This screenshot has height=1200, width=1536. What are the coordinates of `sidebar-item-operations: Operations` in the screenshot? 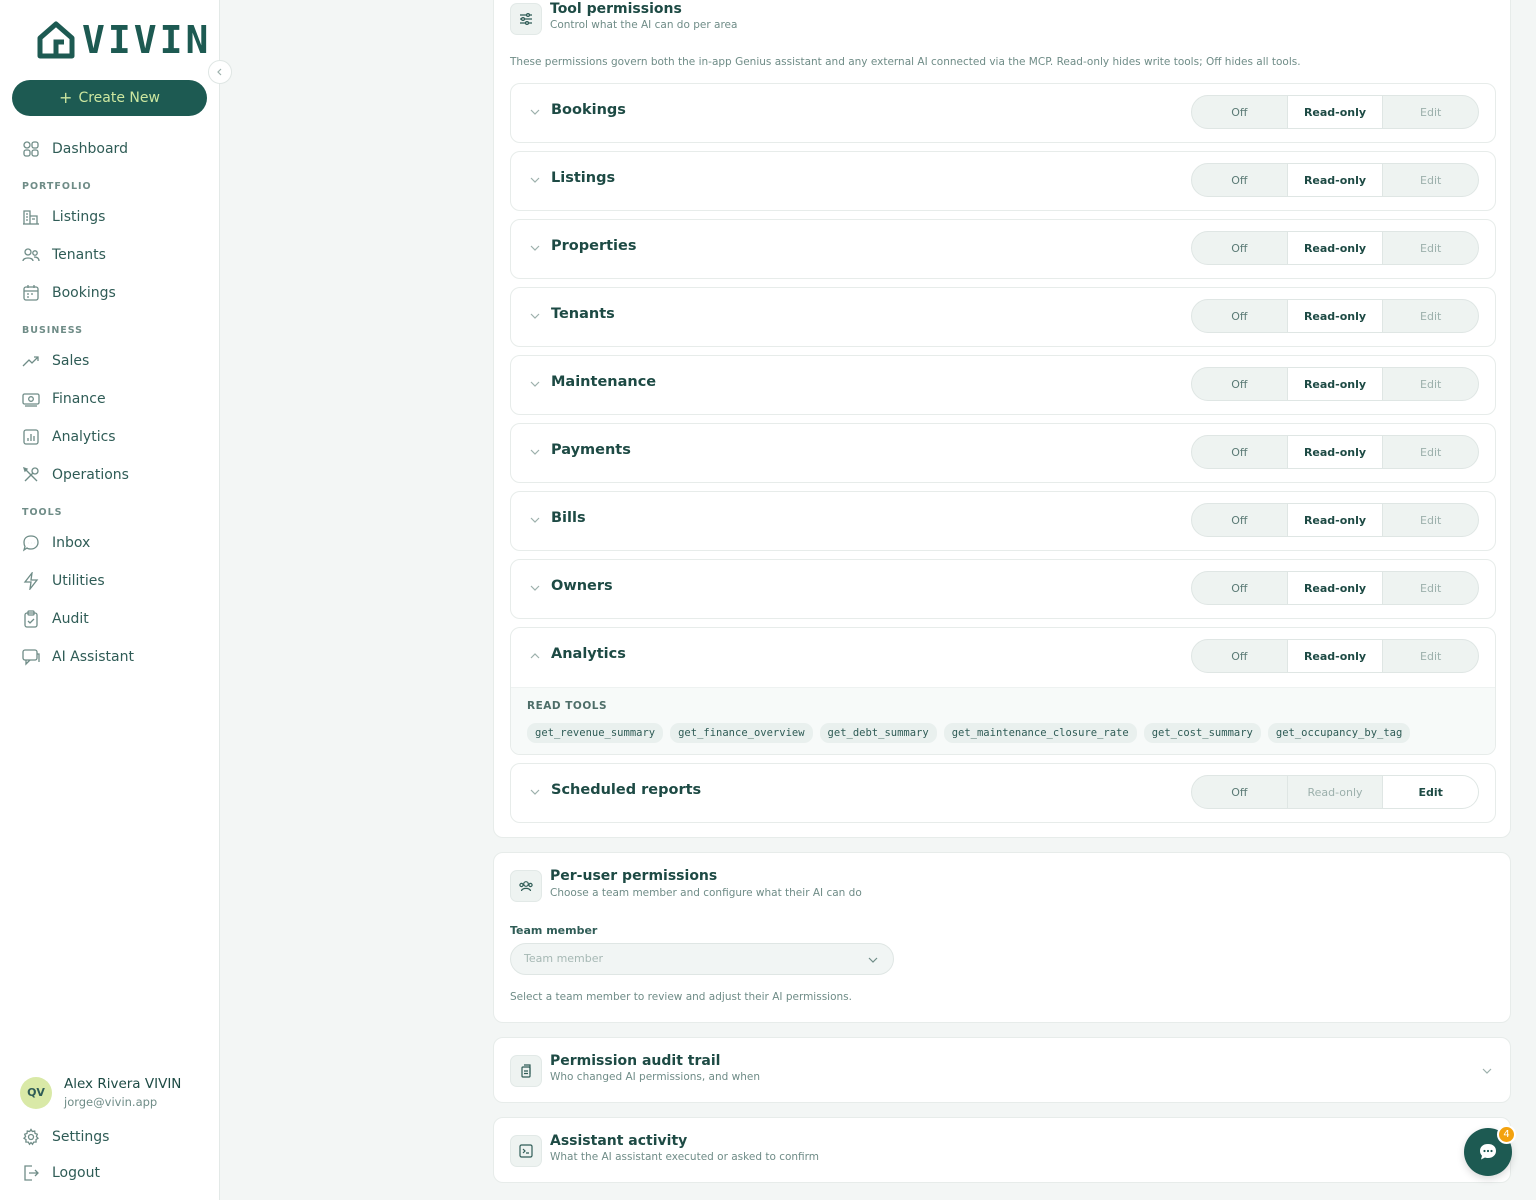 It's located at (75, 475).